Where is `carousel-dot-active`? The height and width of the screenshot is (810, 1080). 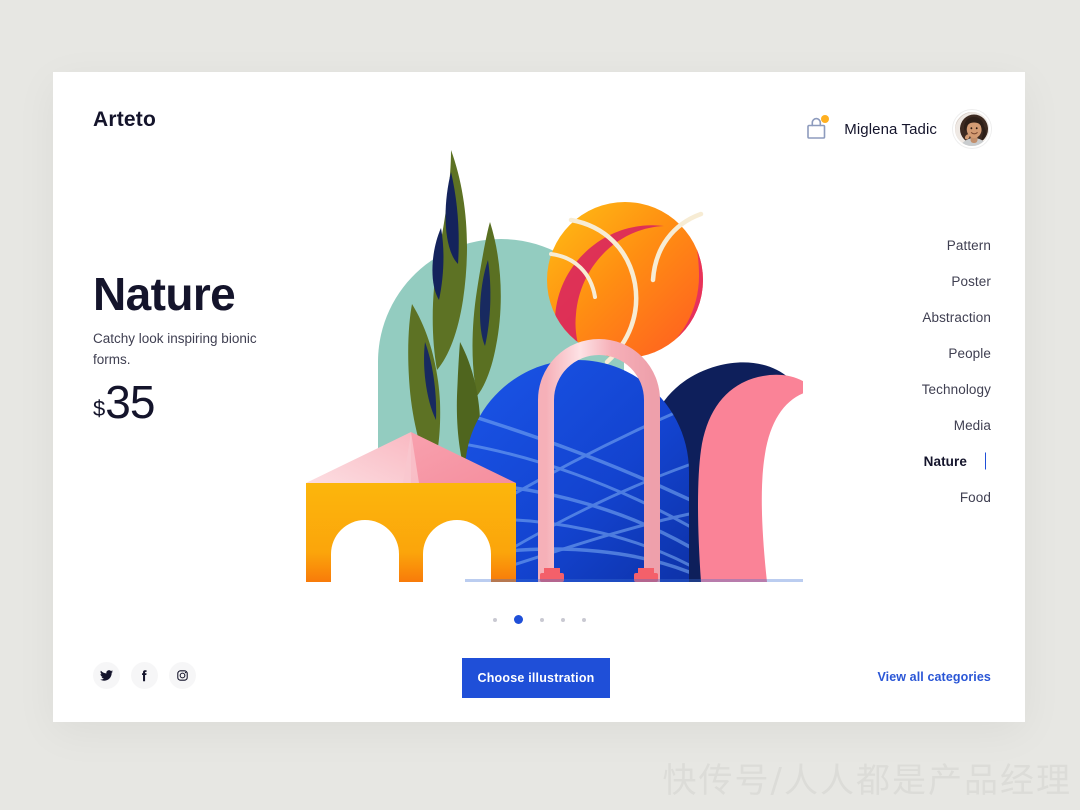
carousel-dot-active is located at coordinates (518, 619).